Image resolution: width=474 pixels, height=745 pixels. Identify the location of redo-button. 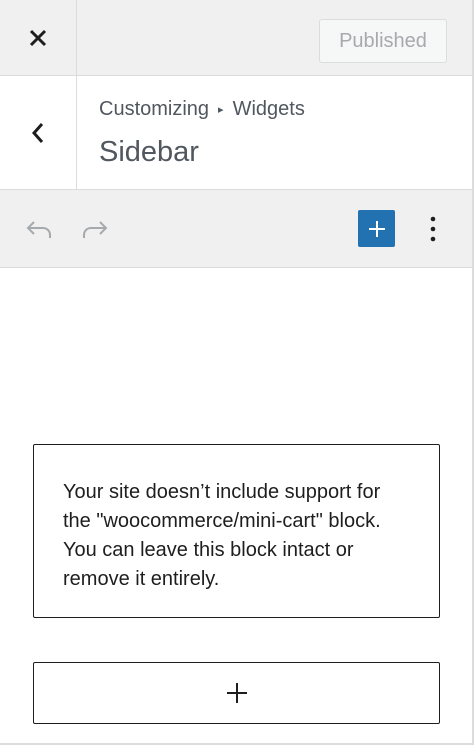
(95, 229).